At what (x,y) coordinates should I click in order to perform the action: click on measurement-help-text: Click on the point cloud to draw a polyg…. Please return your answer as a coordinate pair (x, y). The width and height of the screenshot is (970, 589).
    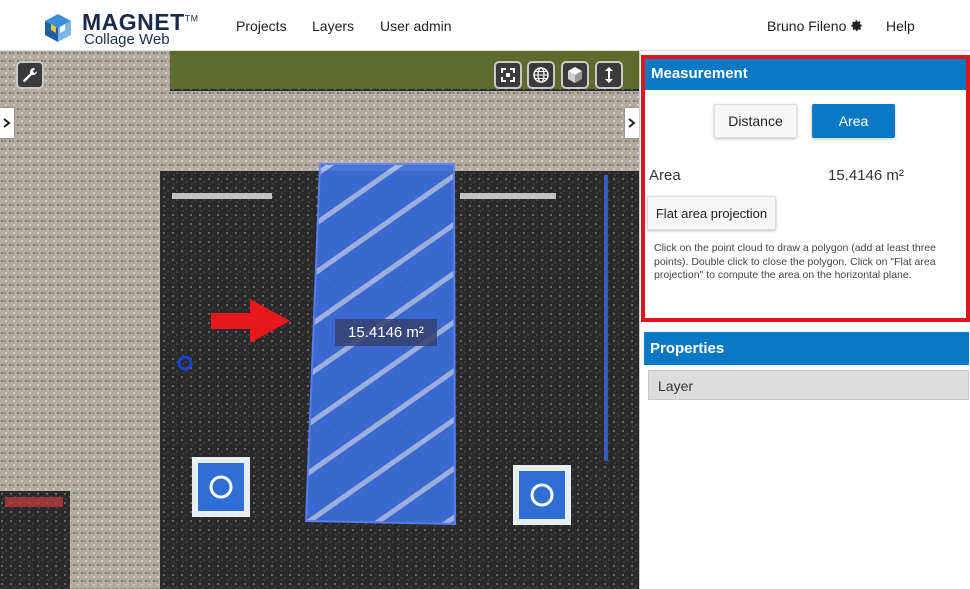
    Looking at the image, I should click on (795, 261).